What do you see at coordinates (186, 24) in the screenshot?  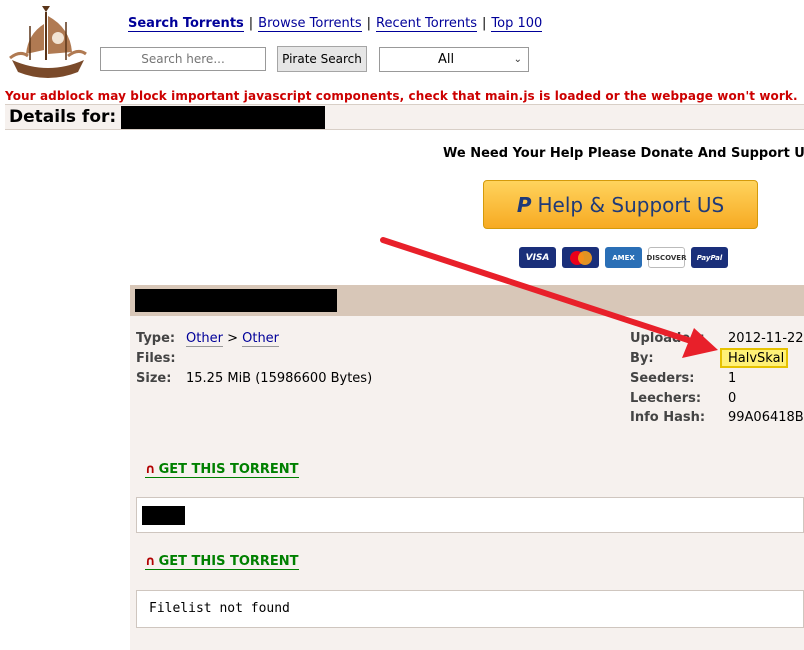 I see `nav-search-torrents: Search Torrents` at bounding box center [186, 24].